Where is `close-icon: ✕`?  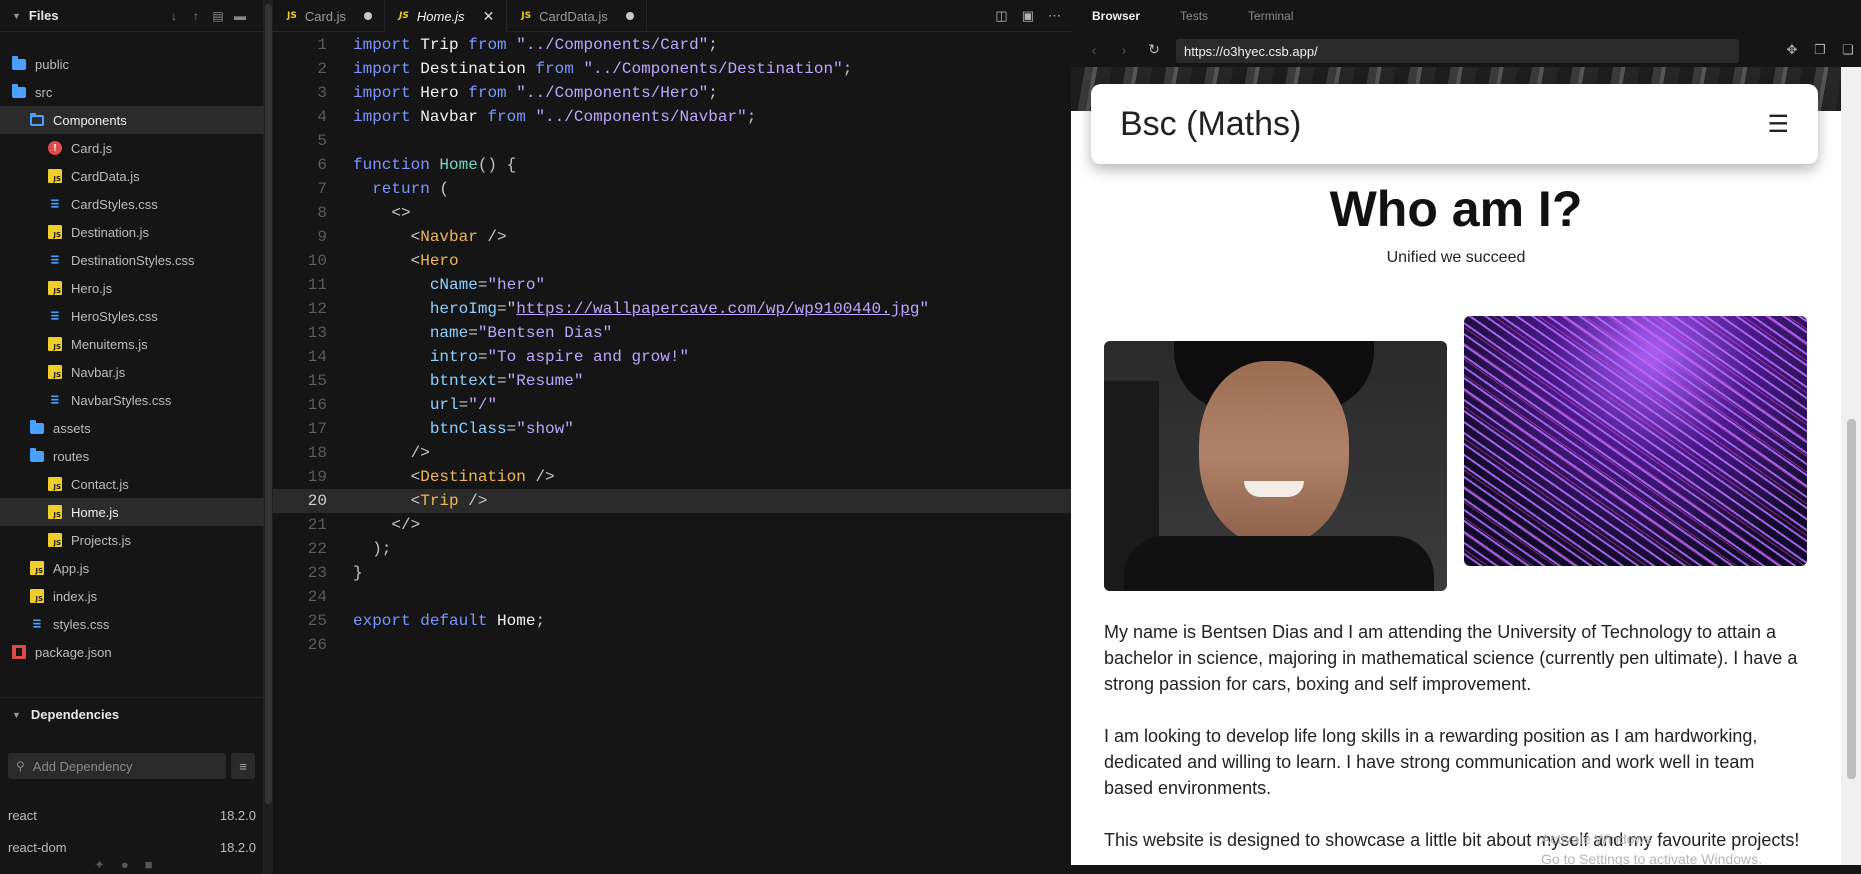 close-icon: ✕ is located at coordinates (489, 16).